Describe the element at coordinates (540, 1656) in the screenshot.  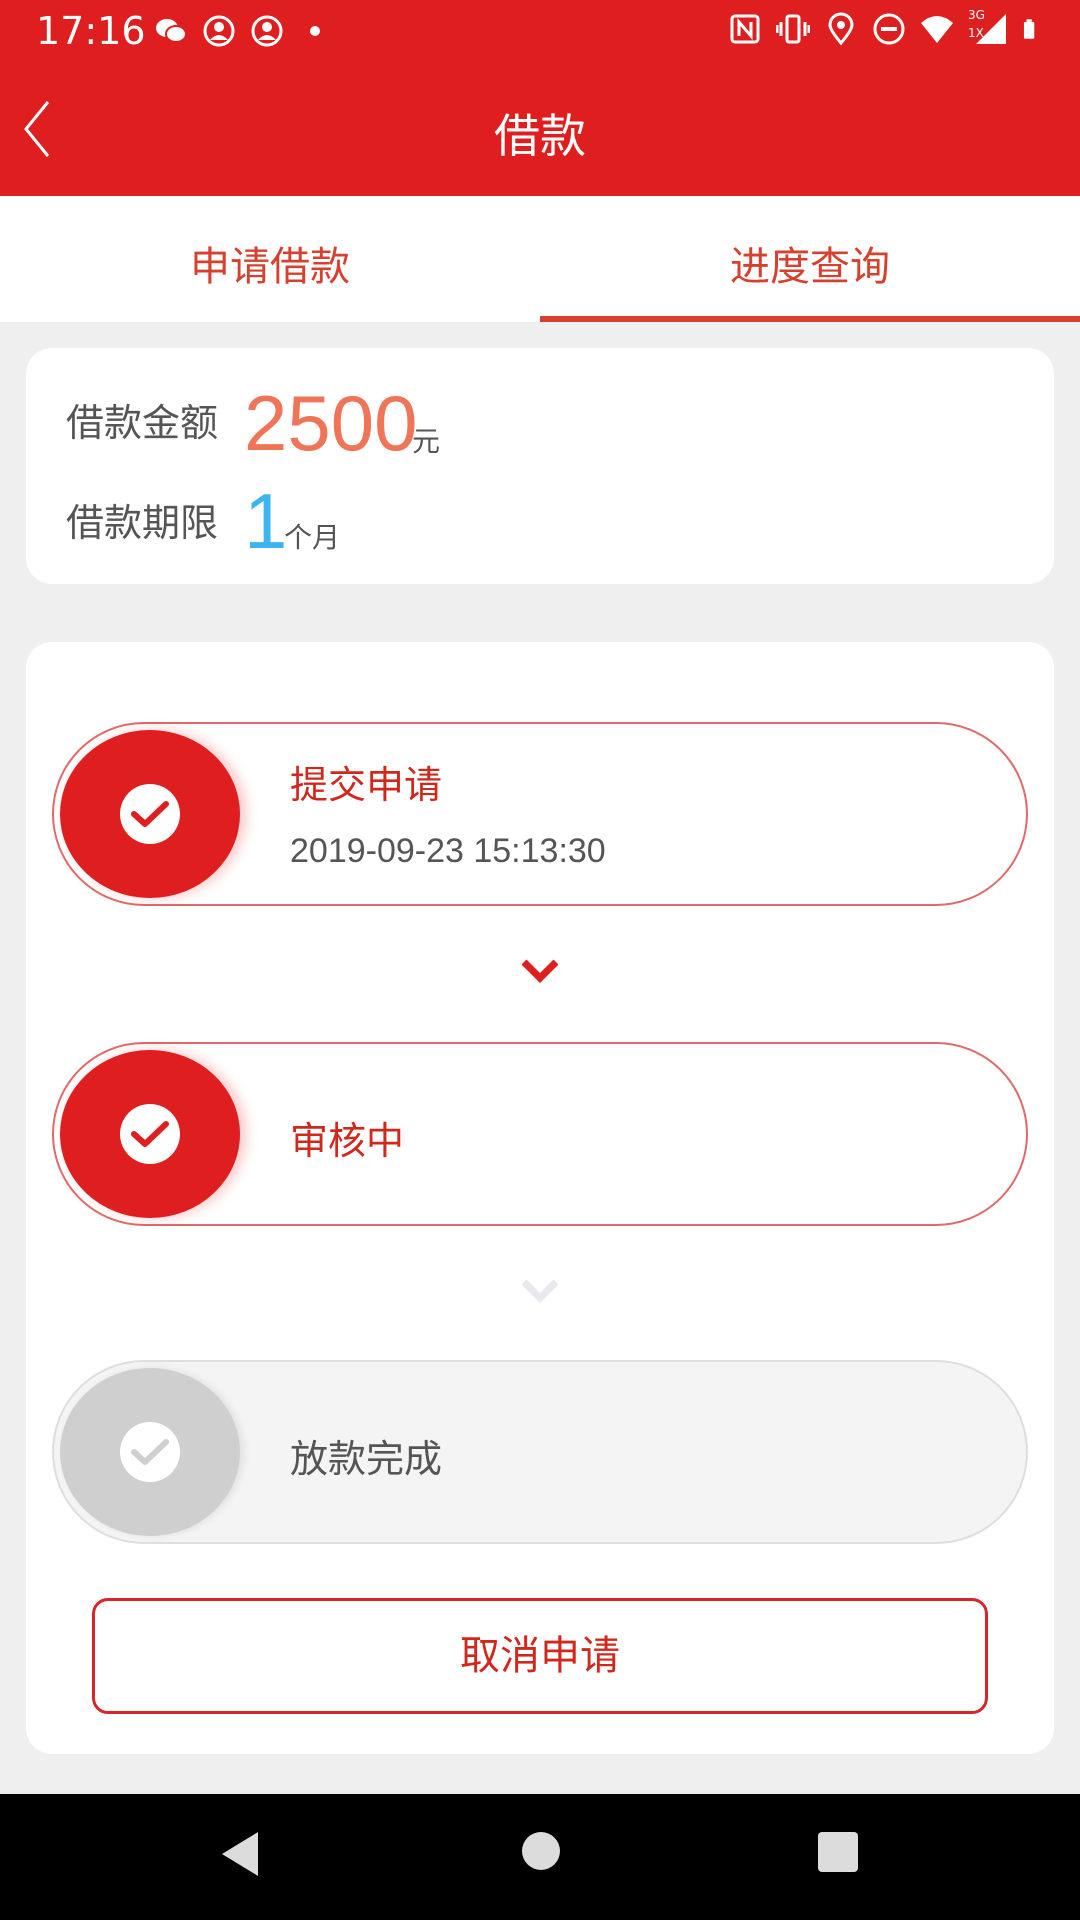
I see `cancel-application-button: 取消申请` at that location.